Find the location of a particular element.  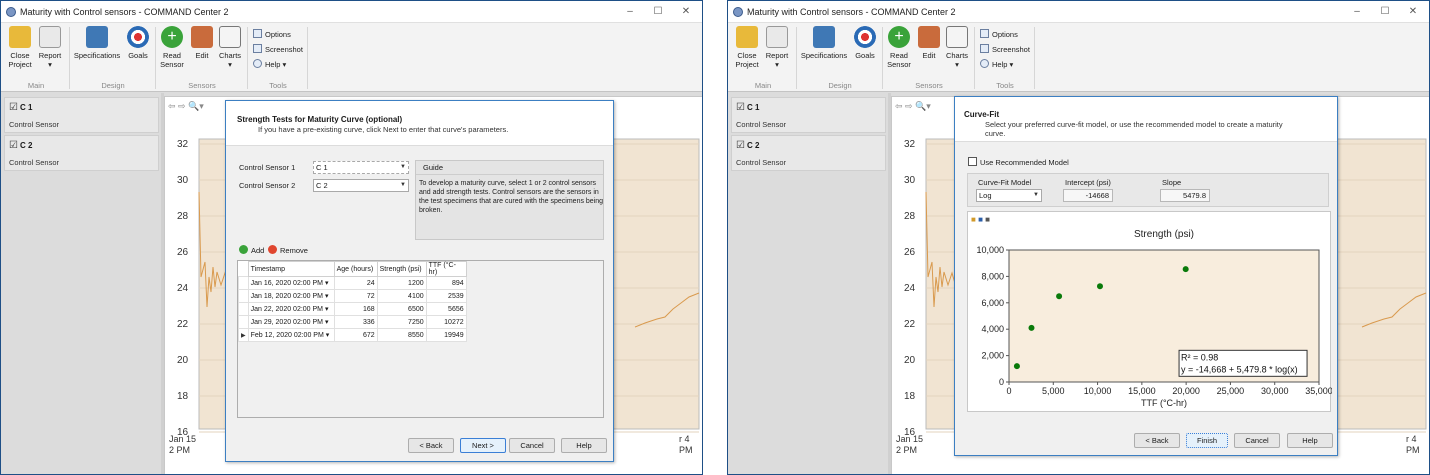

remove-button: Remove is located at coordinates (288, 250).